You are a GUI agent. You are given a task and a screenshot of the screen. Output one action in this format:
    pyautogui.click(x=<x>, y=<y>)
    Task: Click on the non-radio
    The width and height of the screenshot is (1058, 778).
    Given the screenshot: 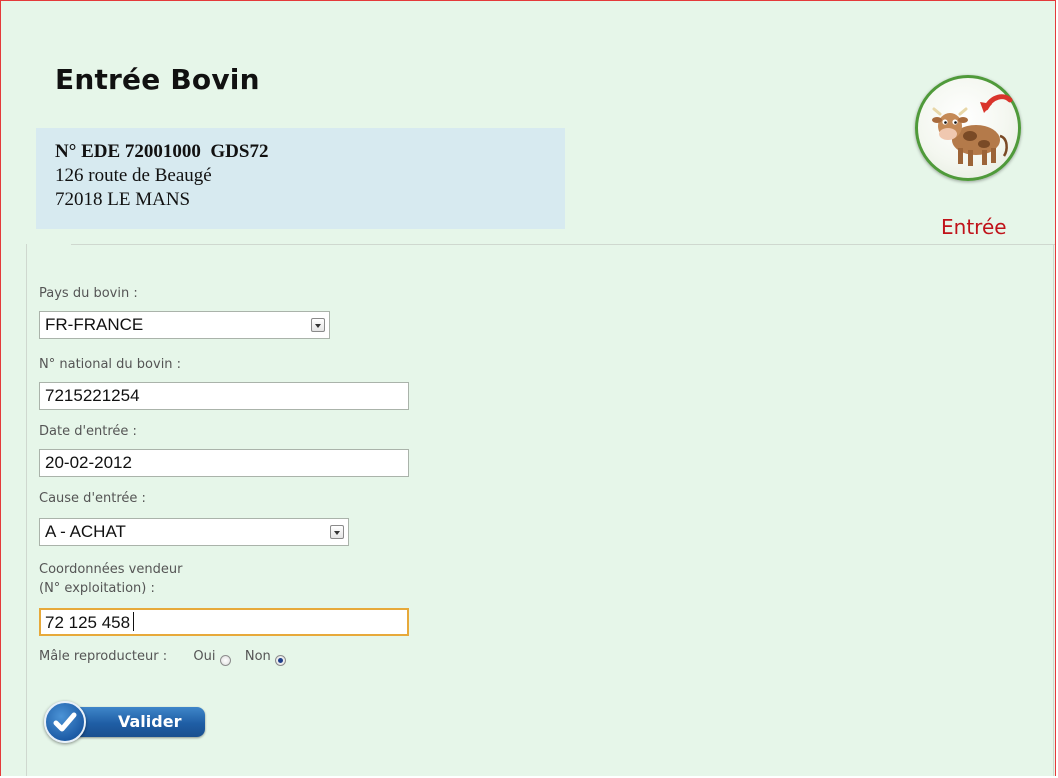 What is the action you would take?
    pyautogui.click(x=280, y=660)
    